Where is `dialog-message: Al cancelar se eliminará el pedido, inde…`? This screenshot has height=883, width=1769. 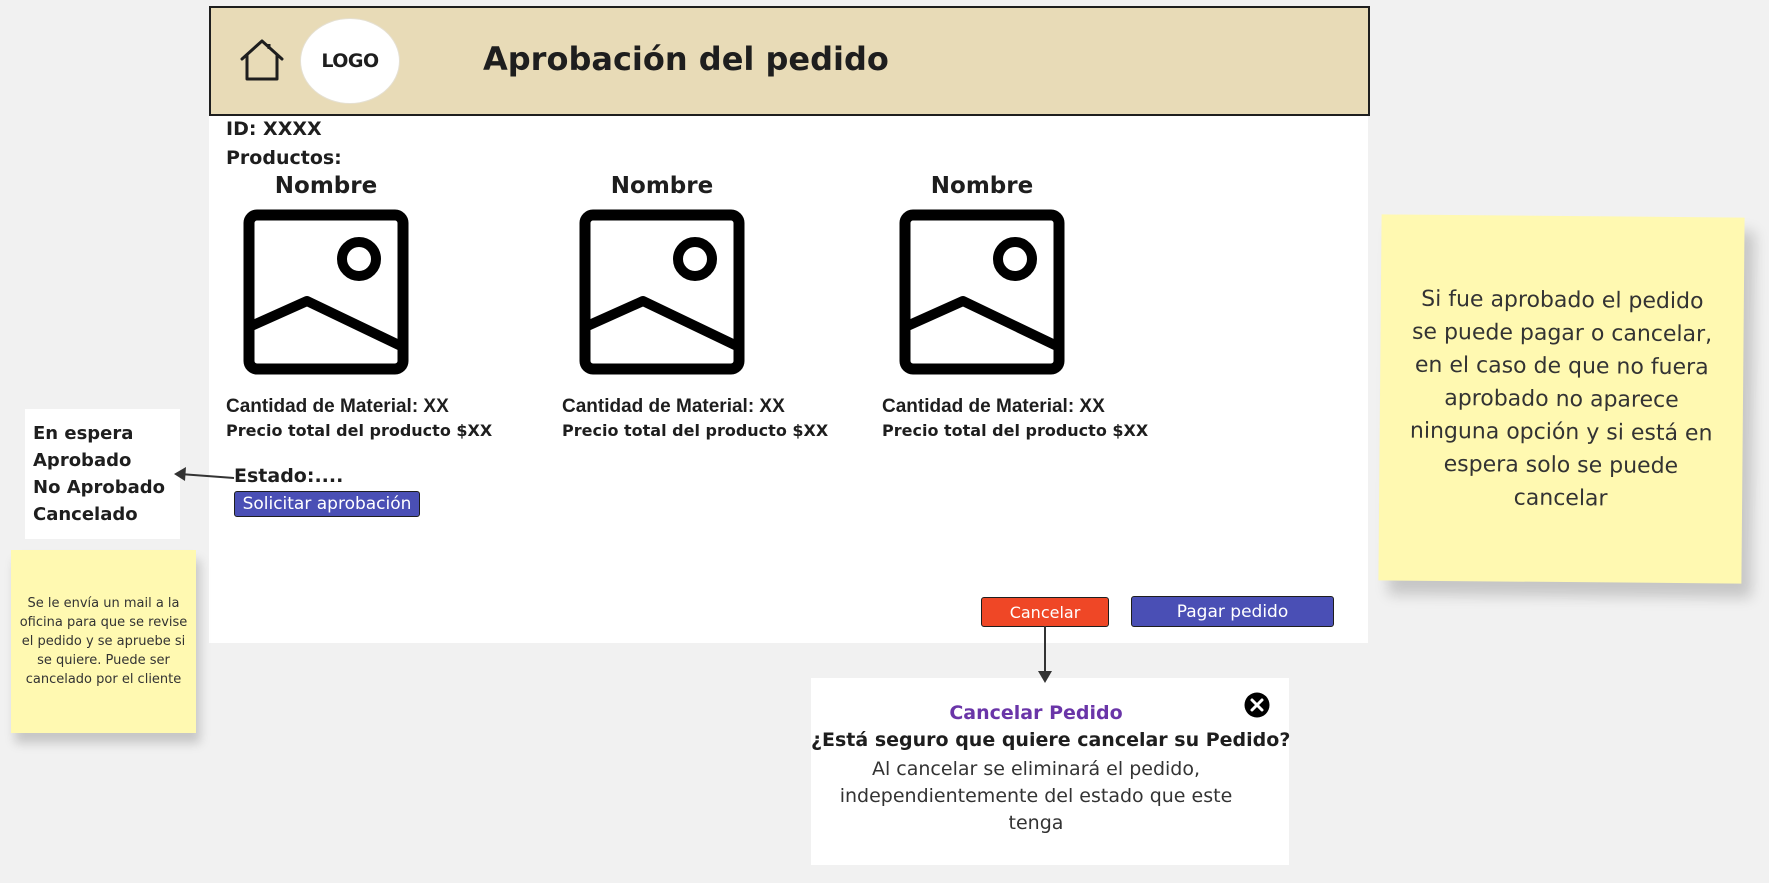 dialog-message: Al cancelar se eliminará el pedido, inde… is located at coordinates (1036, 796).